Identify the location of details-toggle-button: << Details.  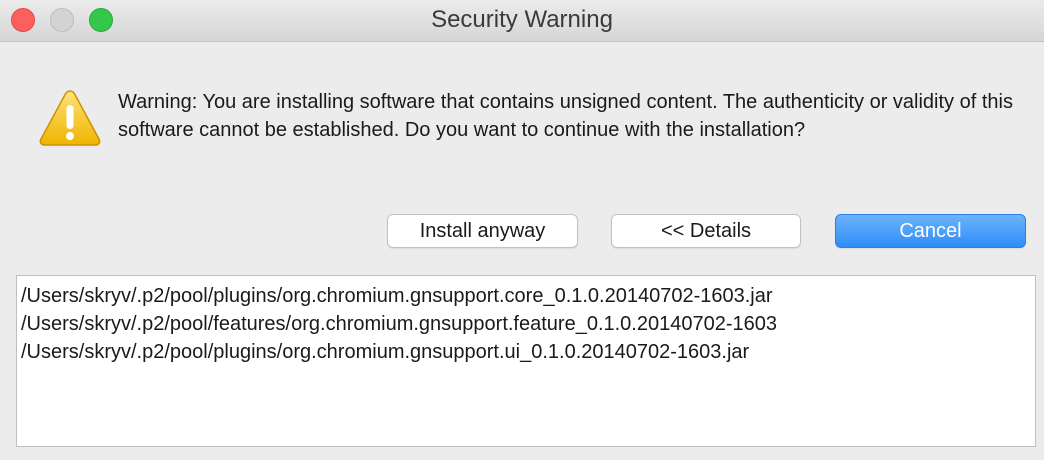
(706, 231).